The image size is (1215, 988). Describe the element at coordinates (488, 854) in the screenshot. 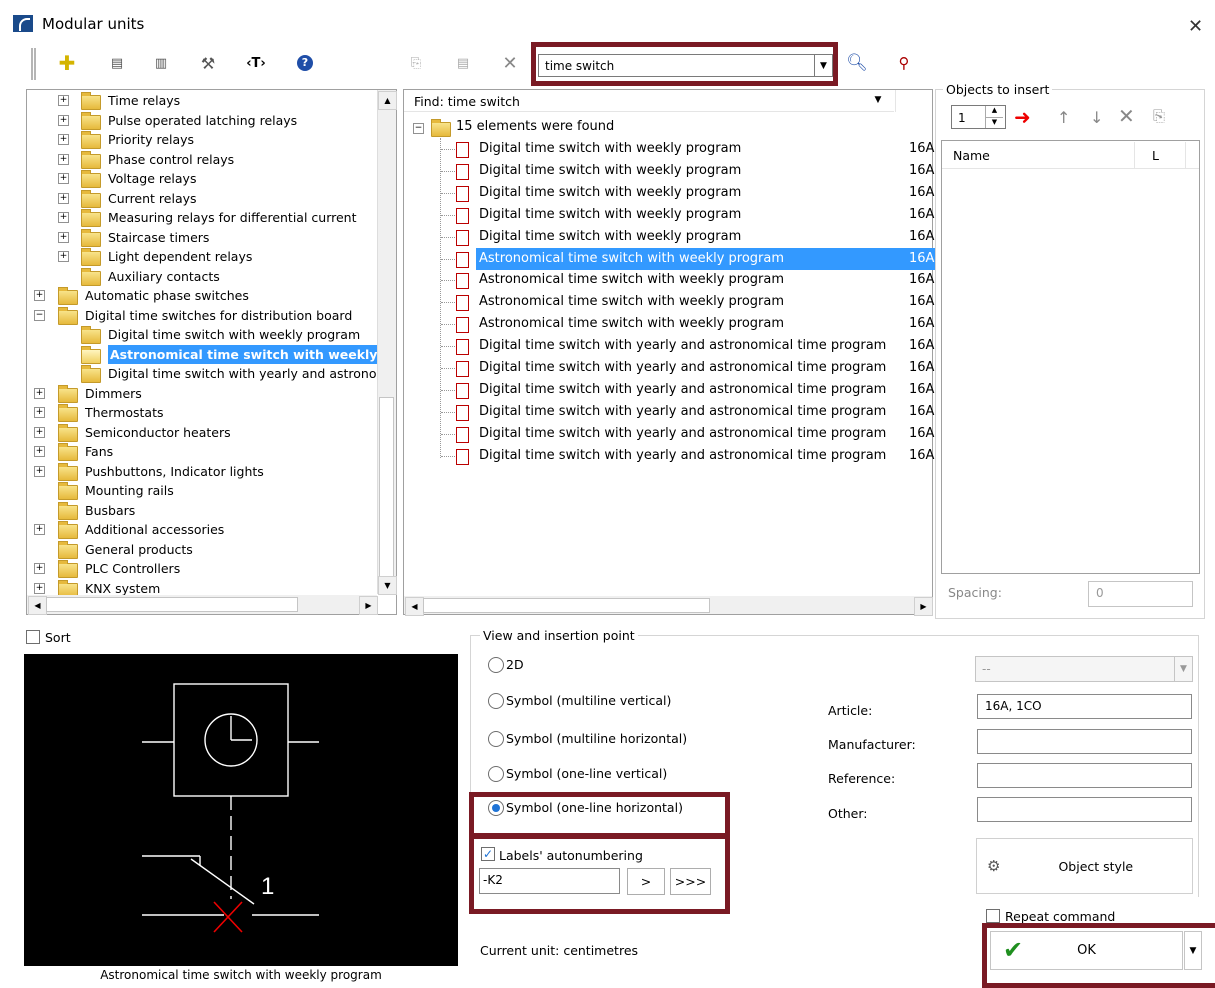

I see `autonum-checkbox: ✓` at that location.